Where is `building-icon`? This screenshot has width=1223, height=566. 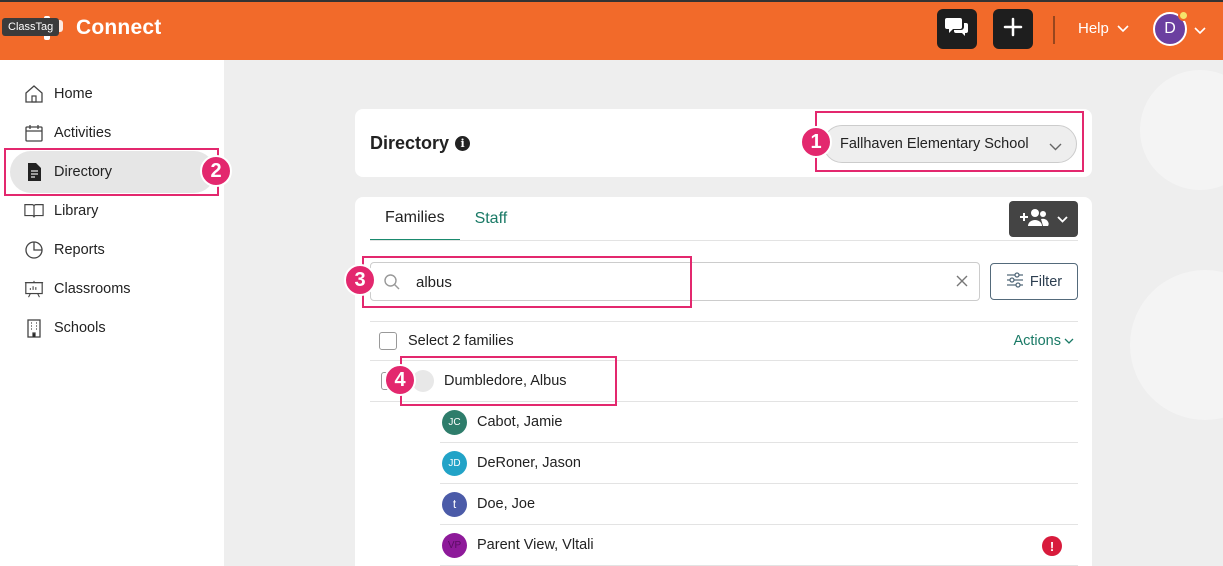
building-icon is located at coordinates (34, 328).